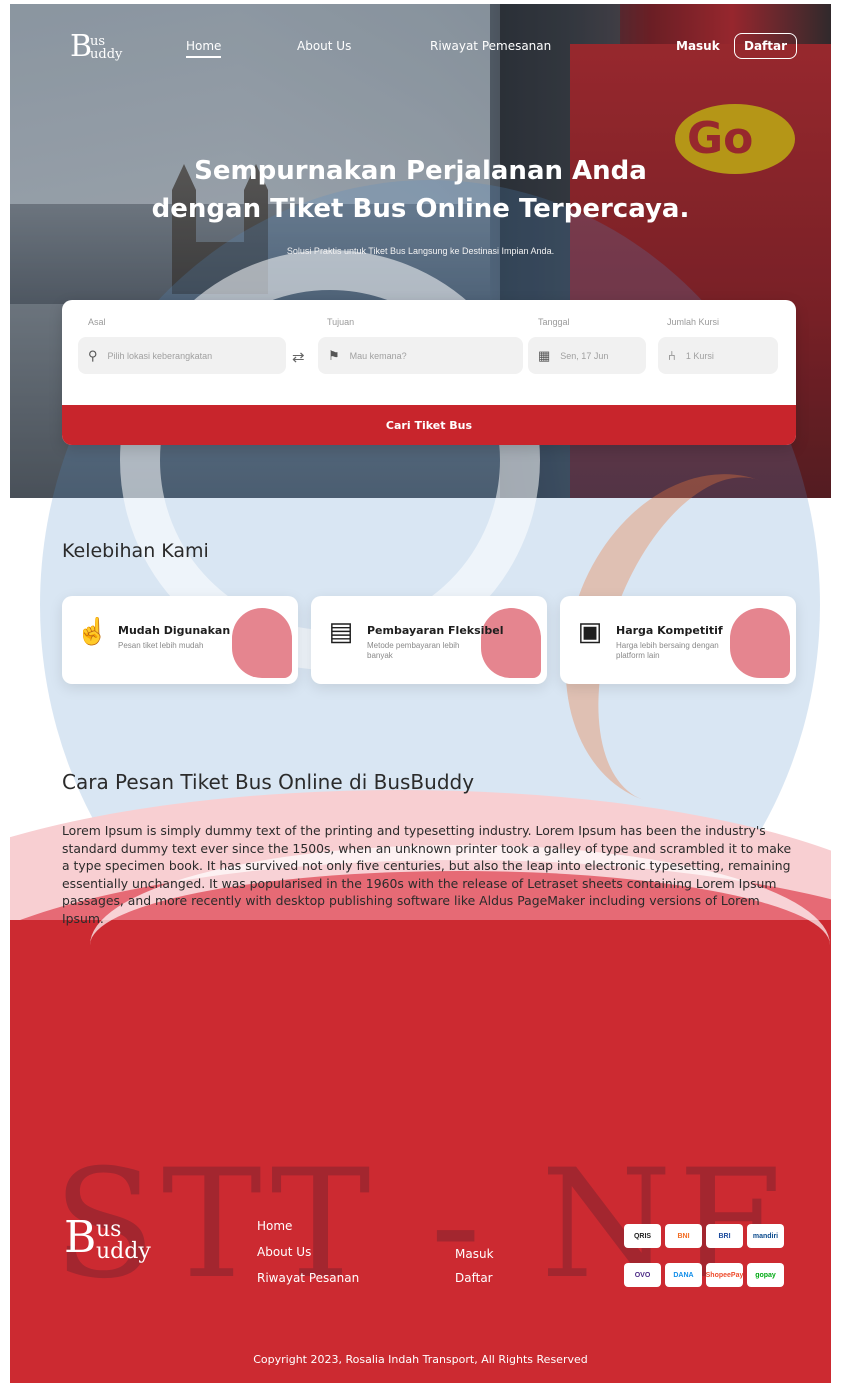 This screenshot has height=1383, width=841. What do you see at coordinates (683, 1236) in the screenshot?
I see `bni-logo: BNI` at bounding box center [683, 1236].